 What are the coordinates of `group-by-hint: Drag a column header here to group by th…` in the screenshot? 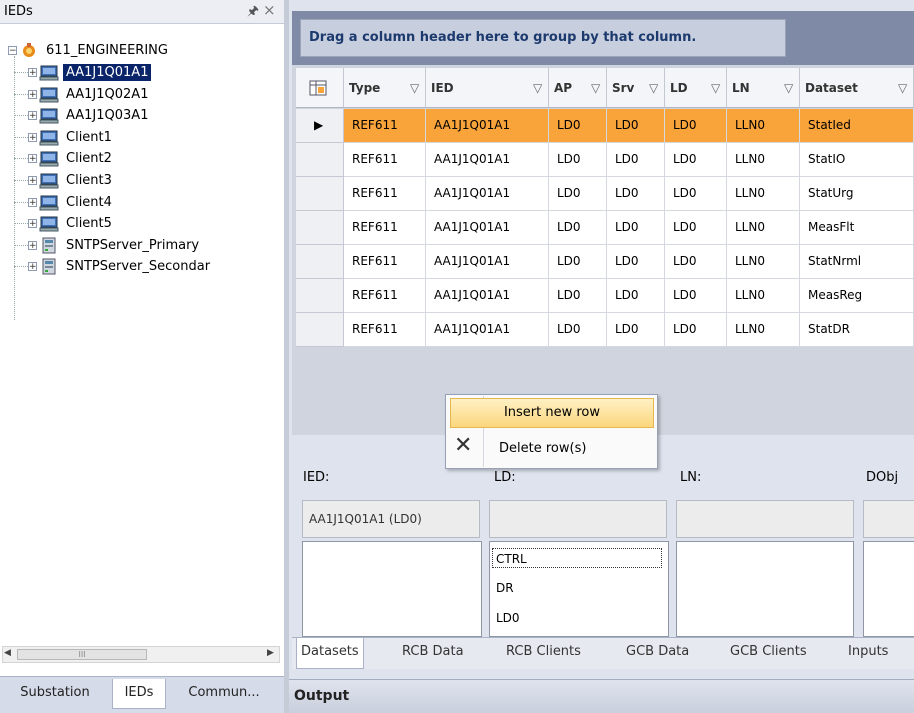 It's located at (543, 38).